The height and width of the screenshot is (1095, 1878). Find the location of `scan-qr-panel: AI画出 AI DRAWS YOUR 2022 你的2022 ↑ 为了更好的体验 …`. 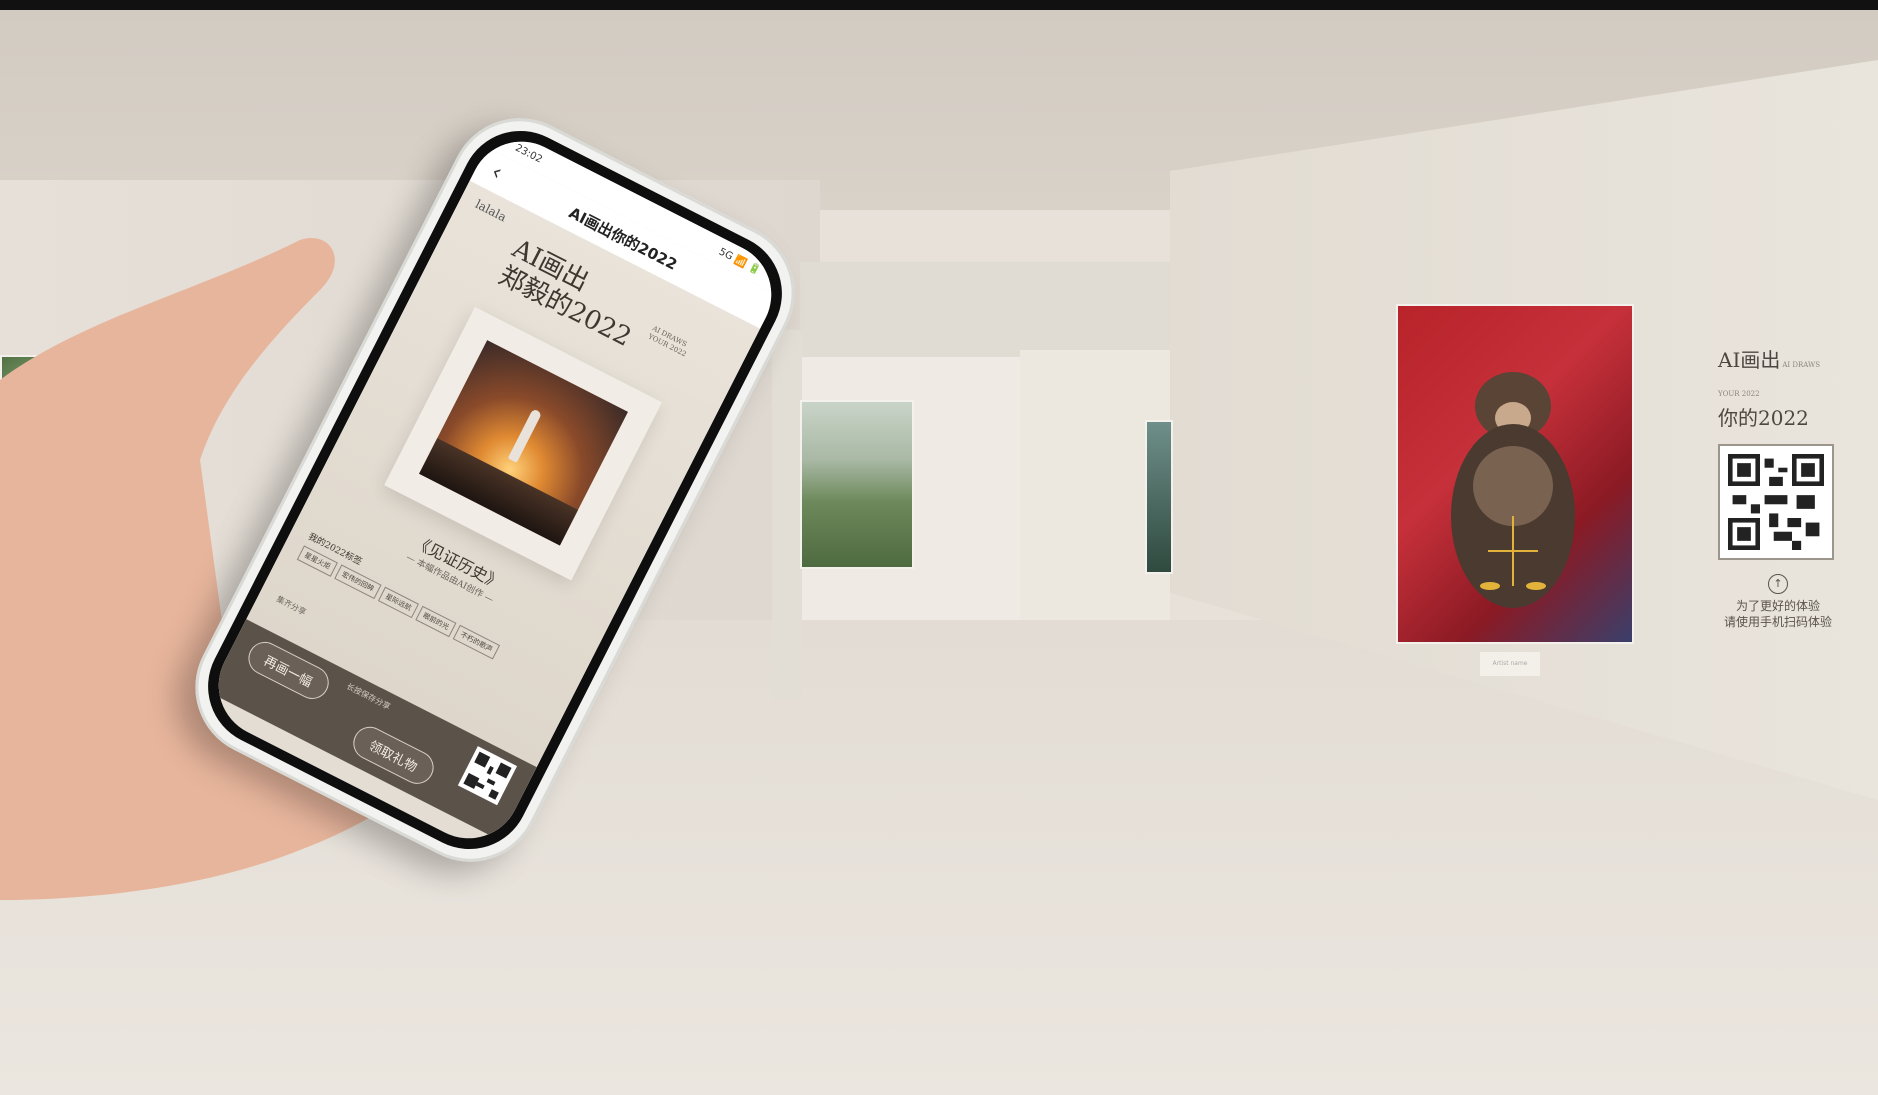

scan-qr-panel: AI画出 AI DRAWS YOUR 2022 你的2022 ↑ 为了更好的体验 … is located at coordinates (1778, 489).